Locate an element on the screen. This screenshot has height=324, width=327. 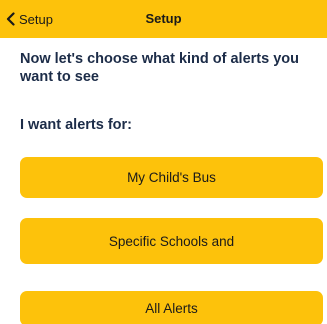
my-childs-bus-button: My Child's Bus is located at coordinates (171, 177).